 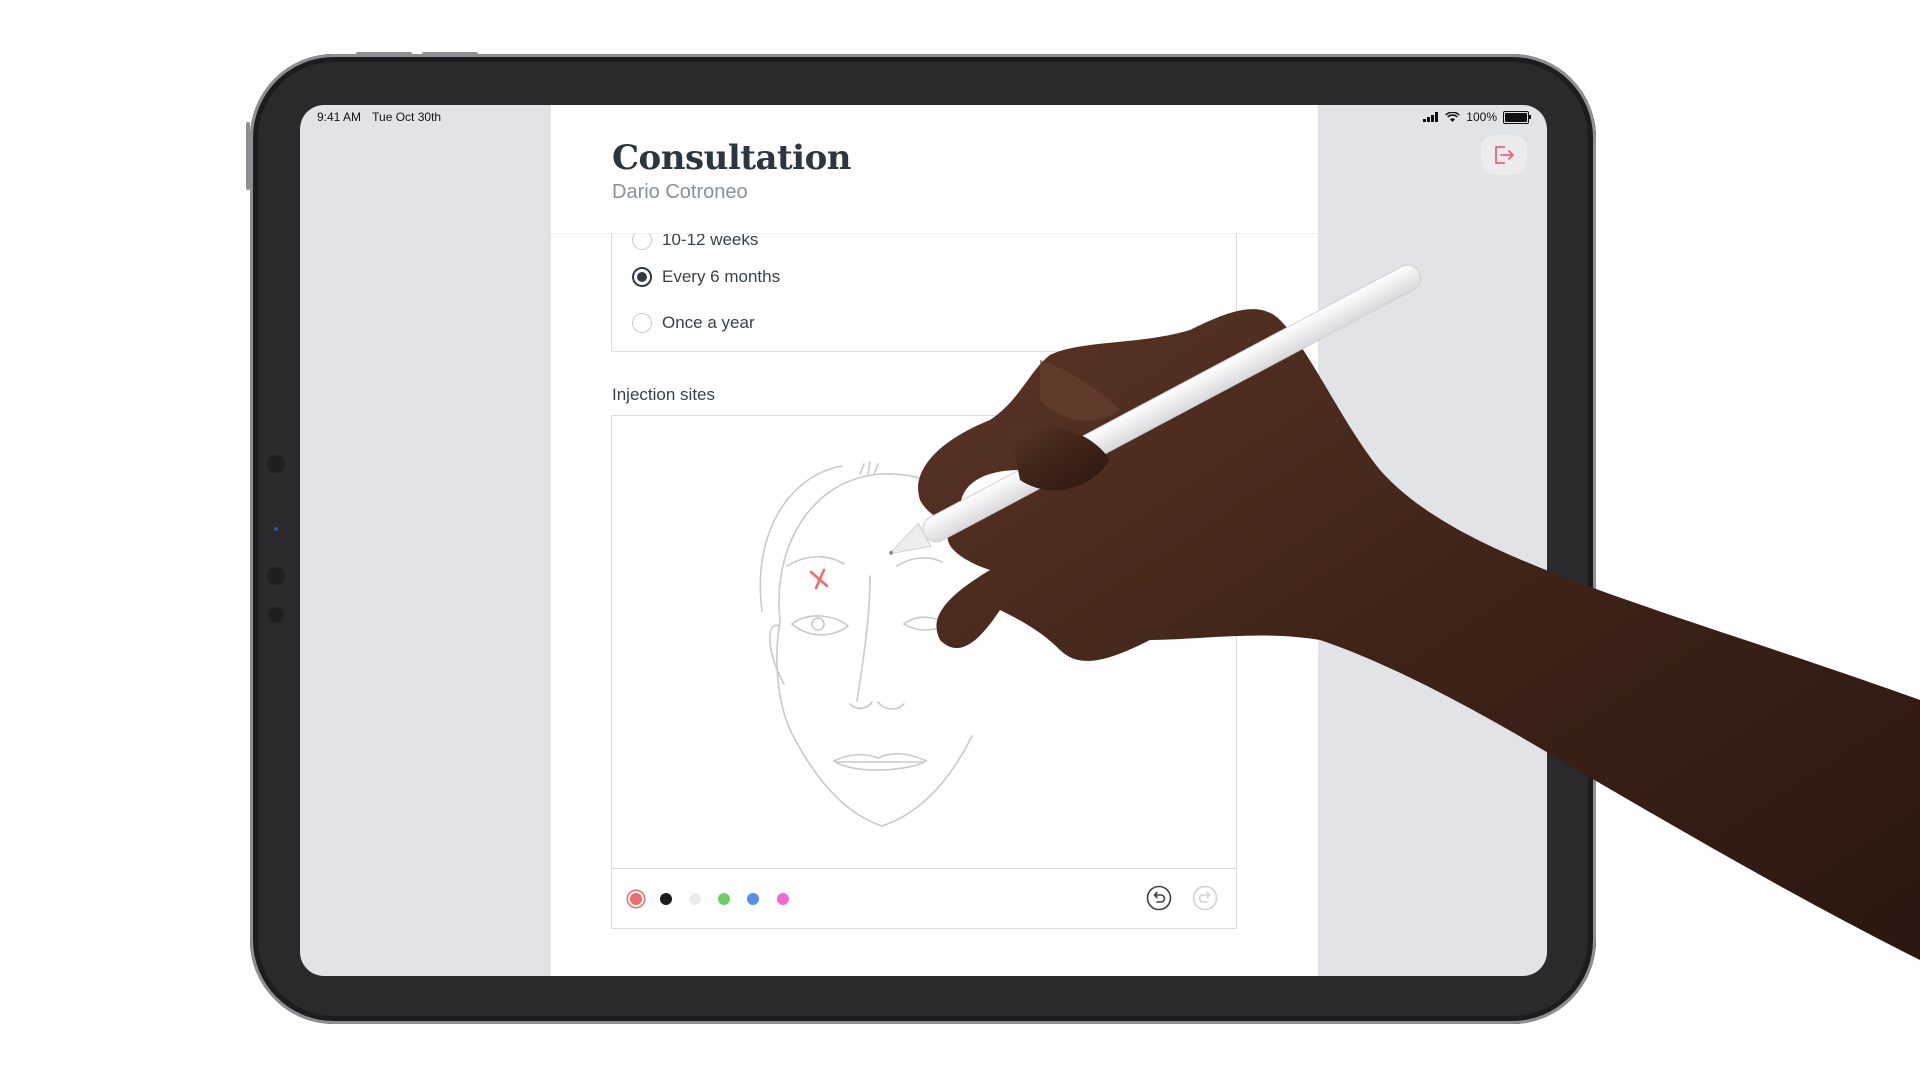 I want to click on option-label: Every 6 months, so click(x=721, y=276).